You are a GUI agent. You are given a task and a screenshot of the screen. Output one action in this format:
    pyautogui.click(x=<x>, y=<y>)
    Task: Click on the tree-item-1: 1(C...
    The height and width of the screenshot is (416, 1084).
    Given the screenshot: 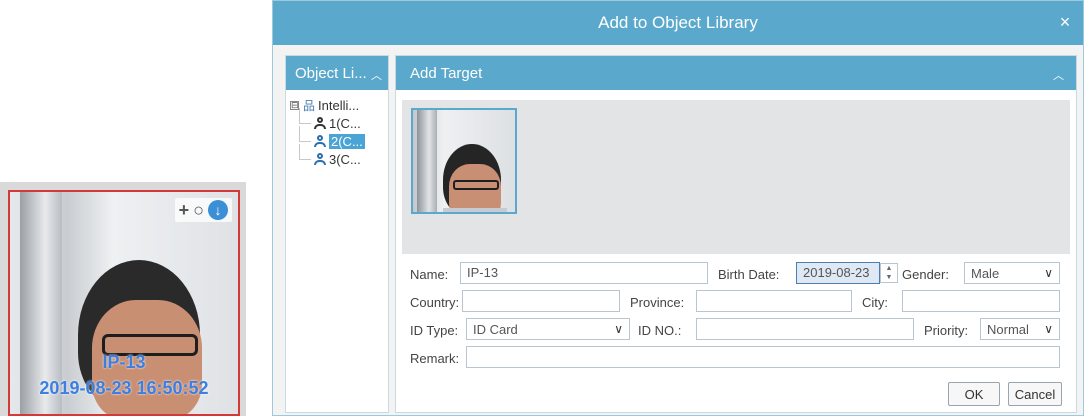 What is the action you would take?
    pyautogui.click(x=337, y=120)
    